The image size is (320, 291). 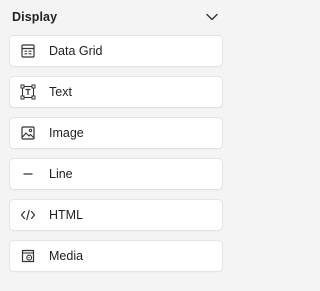 What do you see at coordinates (61, 174) in the screenshot?
I see `item-label: Line` at bounding box center [61, 174].